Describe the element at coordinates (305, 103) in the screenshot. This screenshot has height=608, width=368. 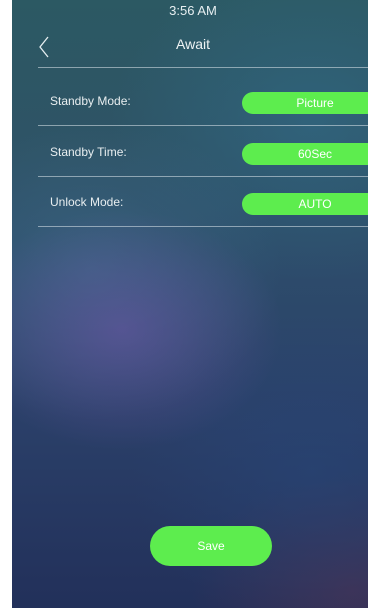
I see `standby-mode-selector: Picture` at that location.